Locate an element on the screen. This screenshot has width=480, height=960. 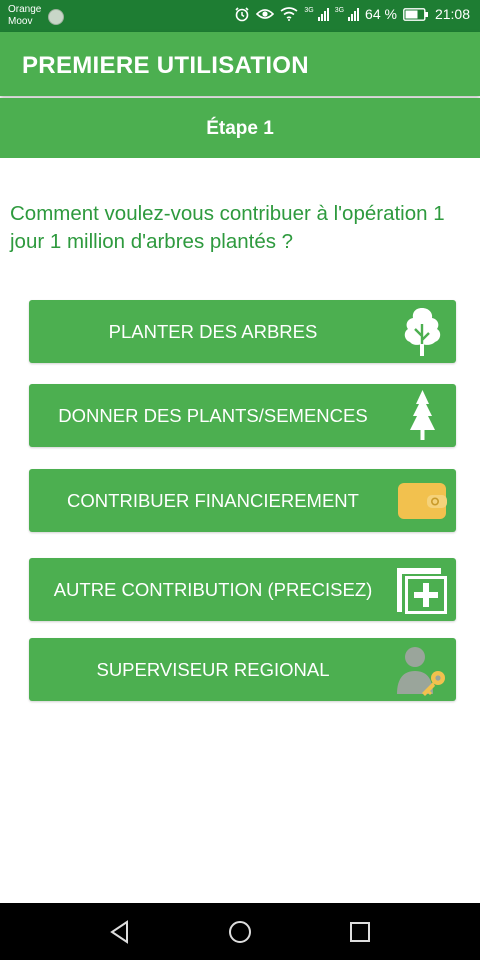
alarm-icon is located at coordinates (242, 14).